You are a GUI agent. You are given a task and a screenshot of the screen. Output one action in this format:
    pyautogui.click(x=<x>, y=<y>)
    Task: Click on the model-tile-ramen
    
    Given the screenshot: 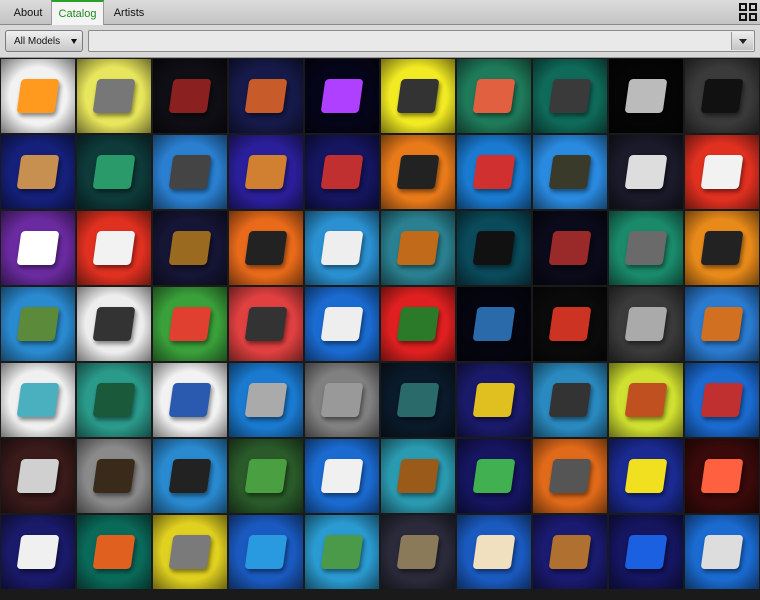 What is the action you would take?
    pyautogui.click(x=494, y=552)
    